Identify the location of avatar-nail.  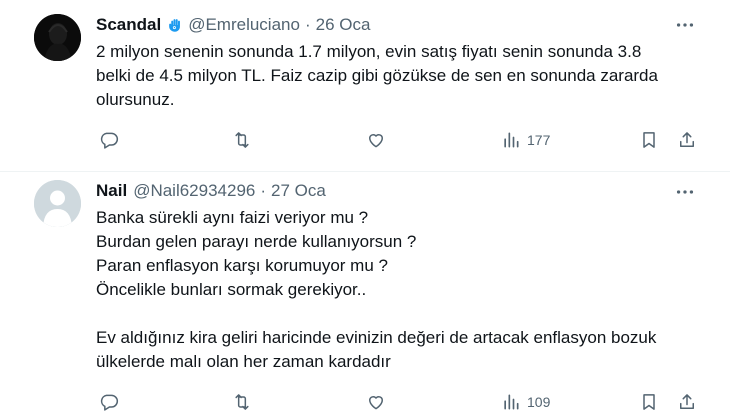
(57, 203).